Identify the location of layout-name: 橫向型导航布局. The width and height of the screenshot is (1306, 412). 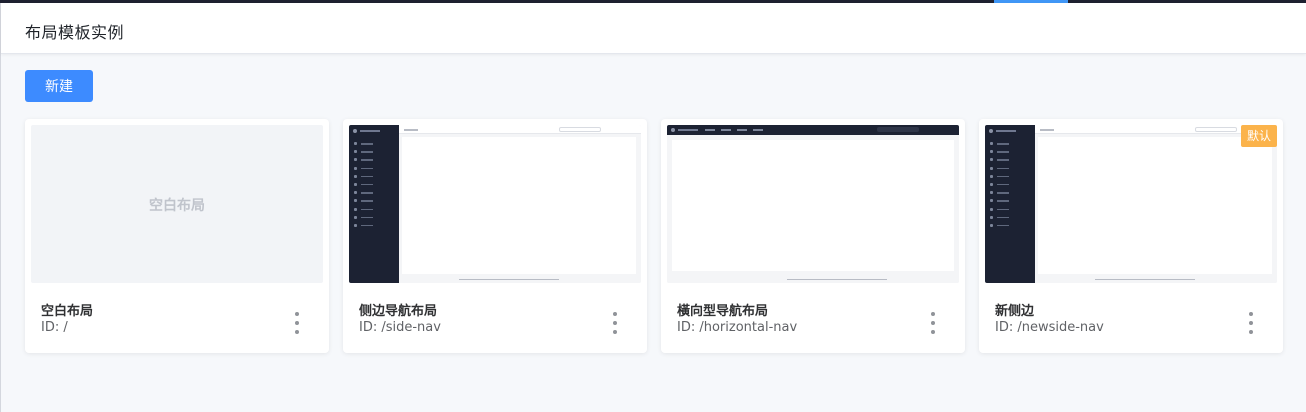
(723, 311).